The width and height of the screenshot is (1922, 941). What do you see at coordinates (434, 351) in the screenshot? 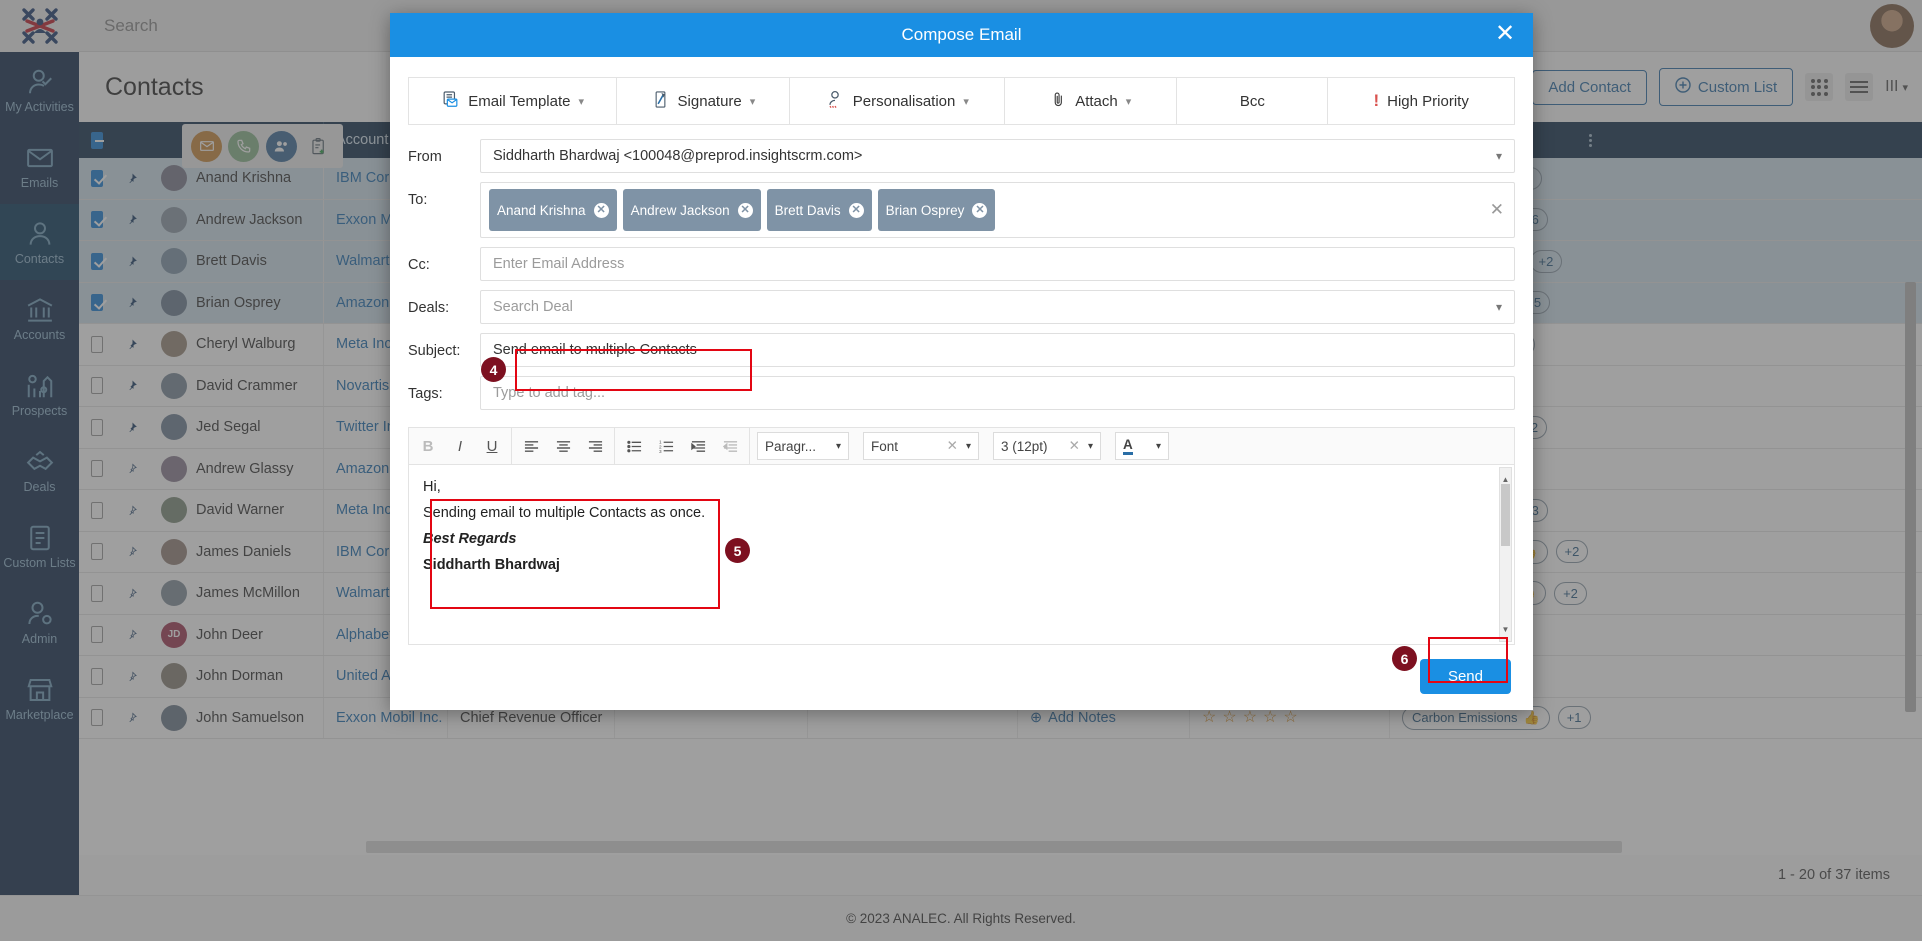
I see `subject-label: Subject:` at bounding box center [434, 351].